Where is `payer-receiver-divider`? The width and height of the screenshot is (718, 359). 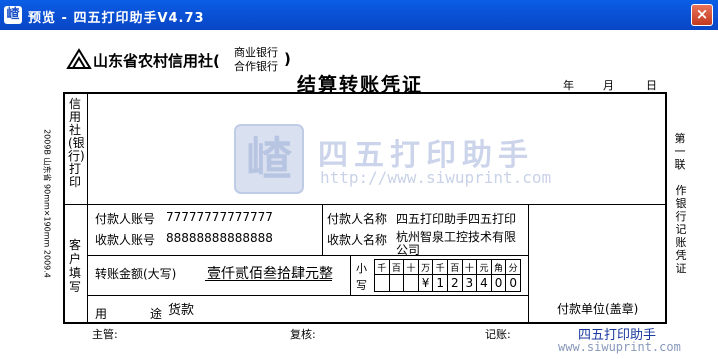 payer-receiver-divider is located at coordinates (308, 255).